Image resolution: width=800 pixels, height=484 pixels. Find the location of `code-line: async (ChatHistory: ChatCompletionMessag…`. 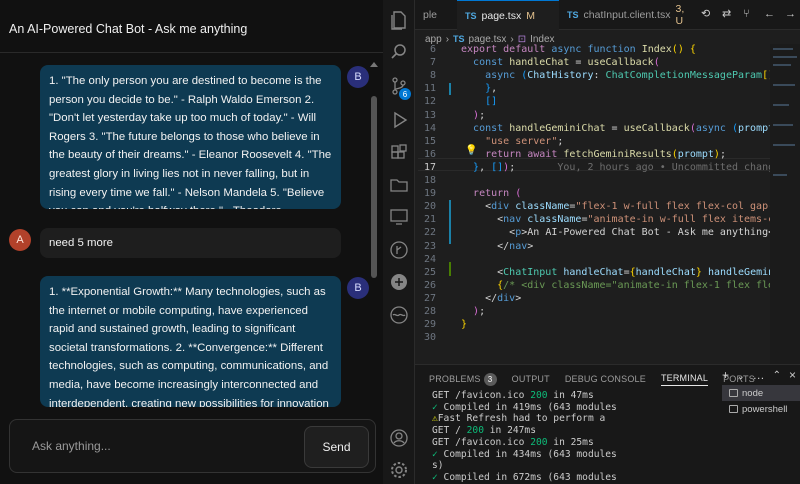

code-line: async (ChatHistory: ChatCompletionMessag… is located at coordinates (629, 75).